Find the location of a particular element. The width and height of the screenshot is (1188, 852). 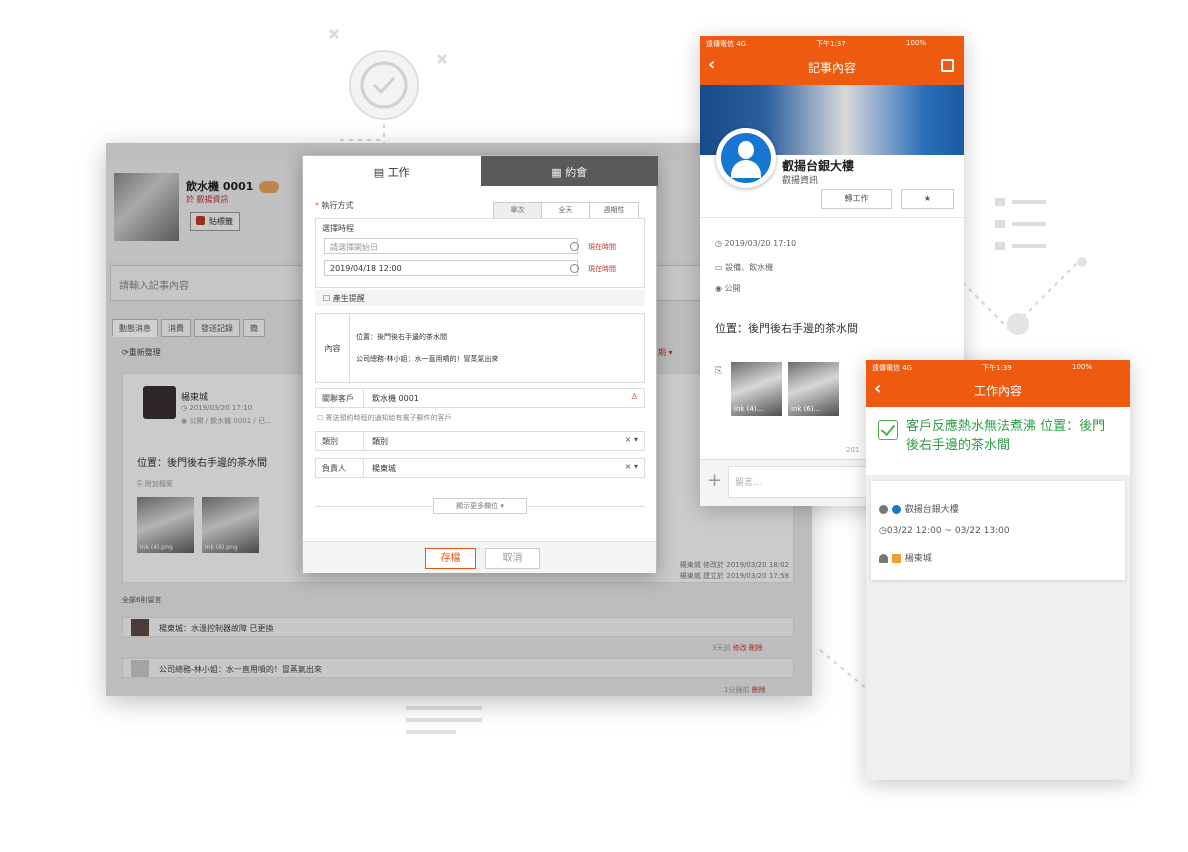

edit-history: 楊東城 修改於 2019/03/20 18:02 is located at coordinates (734, 565).